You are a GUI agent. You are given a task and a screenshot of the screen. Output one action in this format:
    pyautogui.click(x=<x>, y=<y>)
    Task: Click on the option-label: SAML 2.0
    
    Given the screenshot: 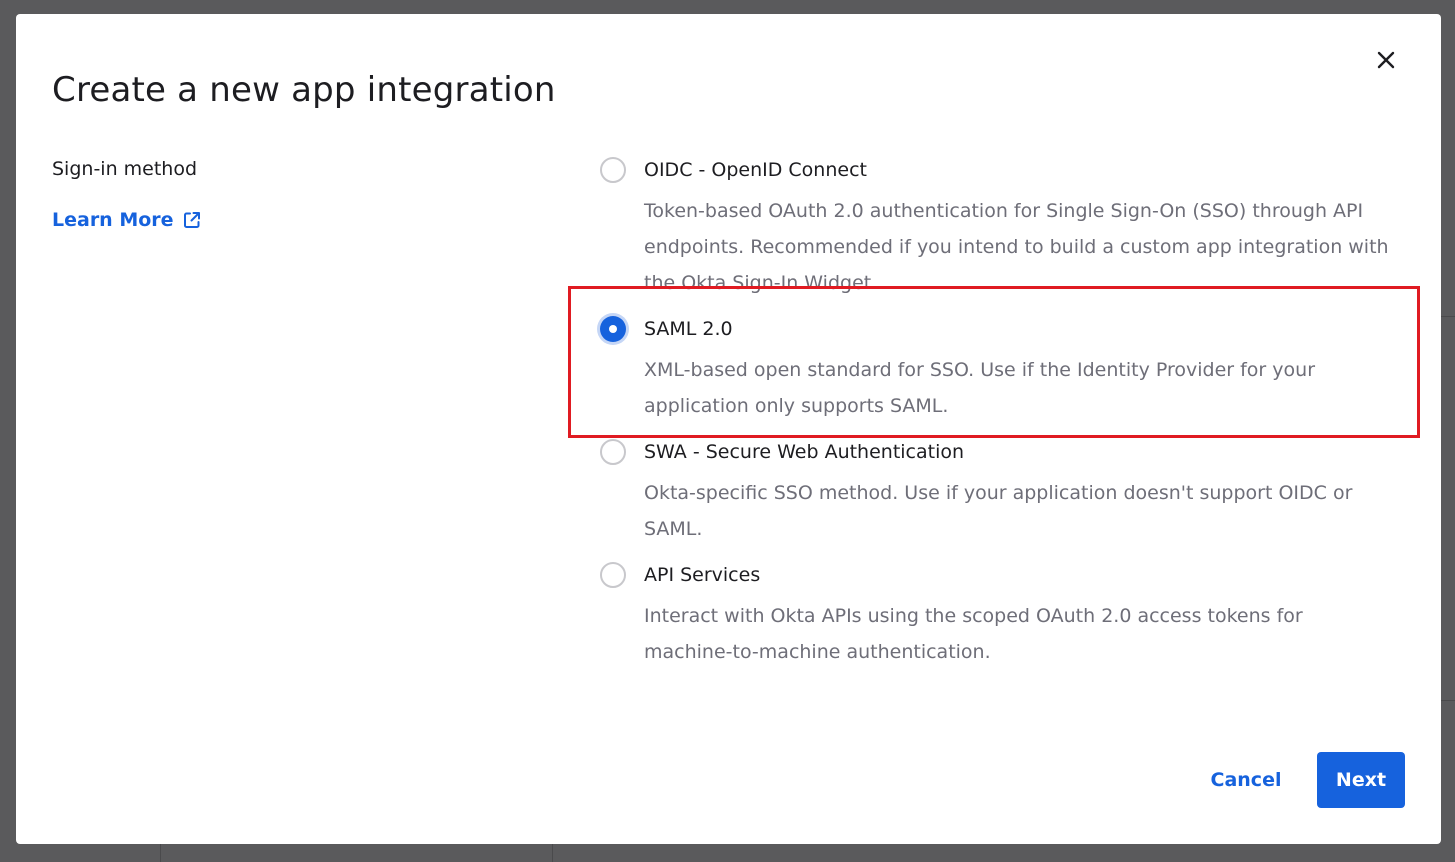 What is the action you would take?
    pyautogui.click(x=688, y=329)
    